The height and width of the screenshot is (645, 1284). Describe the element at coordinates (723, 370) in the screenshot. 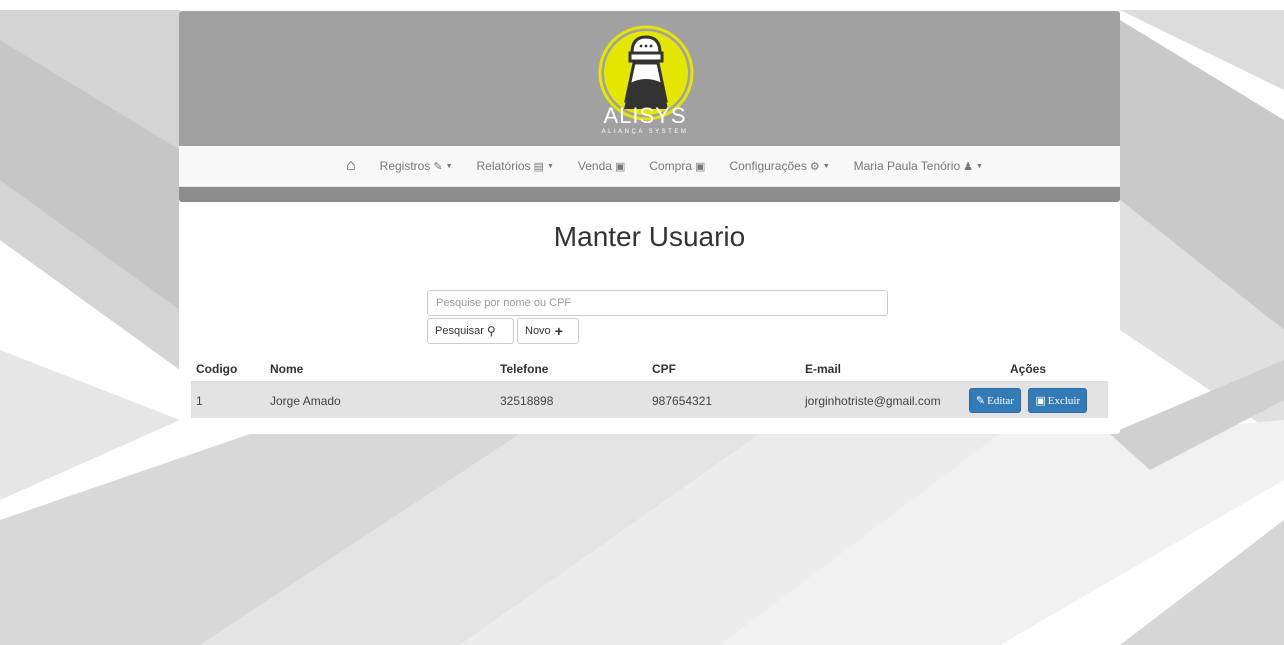

I see `column-header-cpf: CPF` at that location.